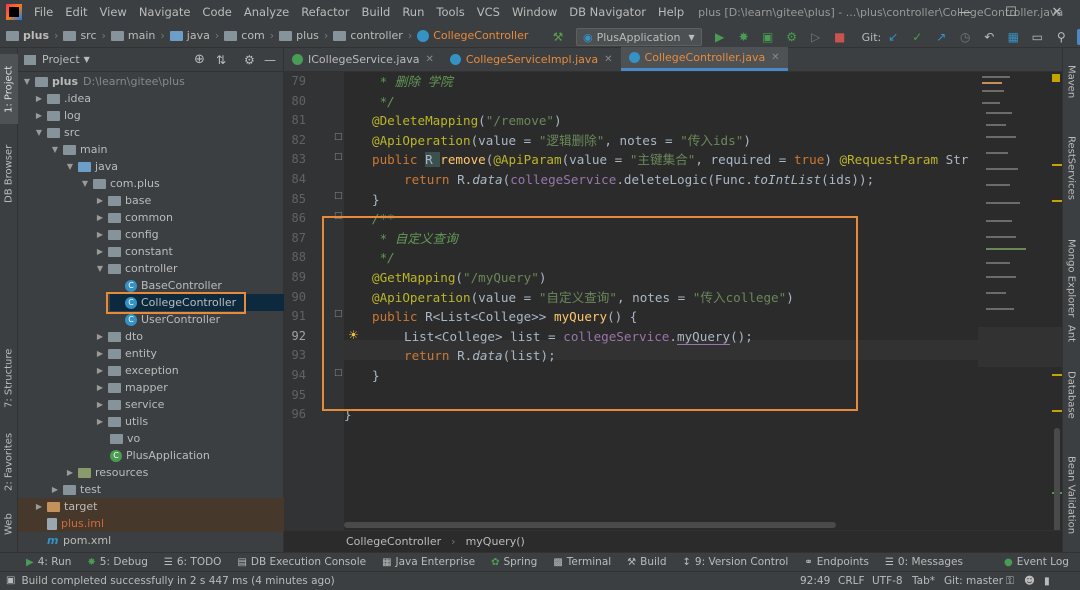 This screenshot has width=1080, height=590. Describe the element at coordinates (216, 12) in the screenshot. I see `menu-code: Code` at that location.